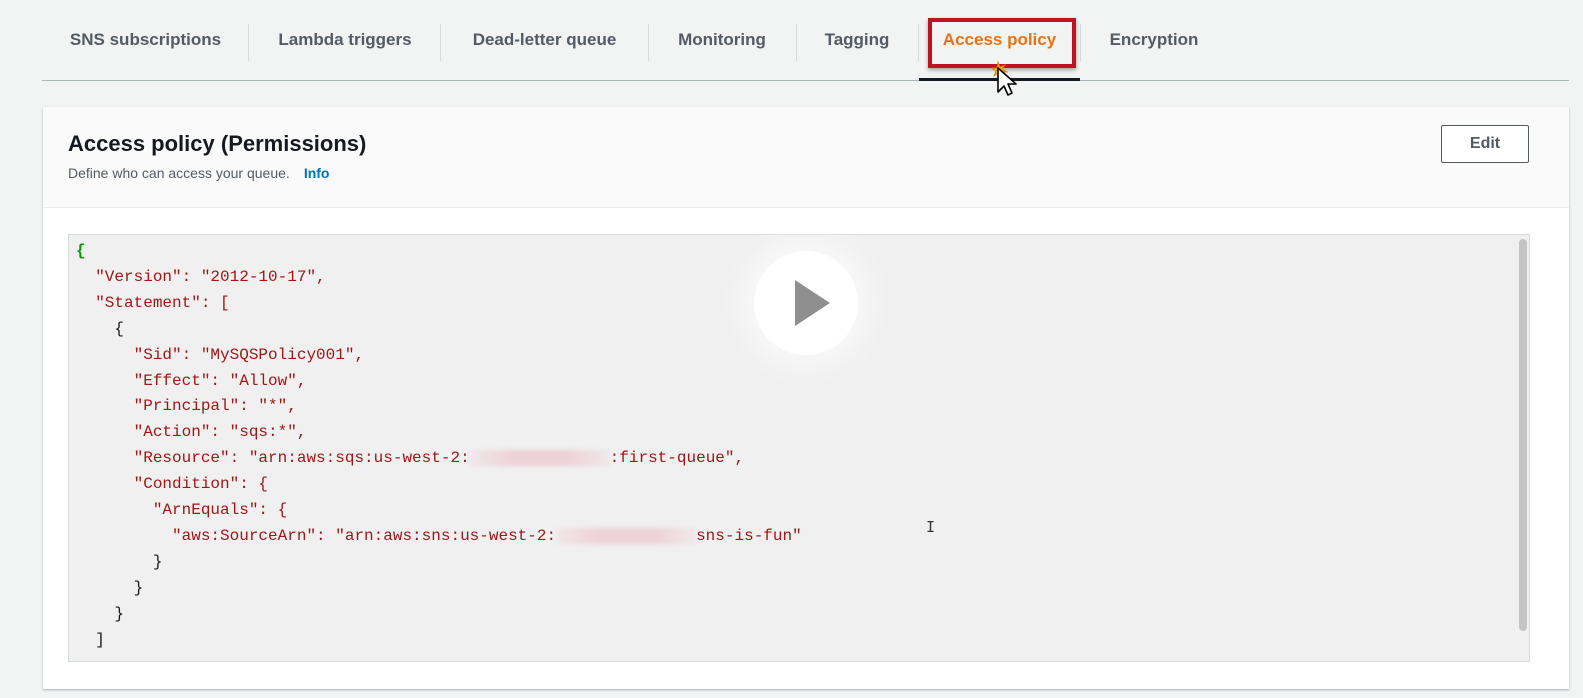 This screenshot has height=698, width=1583. I want to click on source-arn-suffix: sns-is-fun", so click(749, 535).